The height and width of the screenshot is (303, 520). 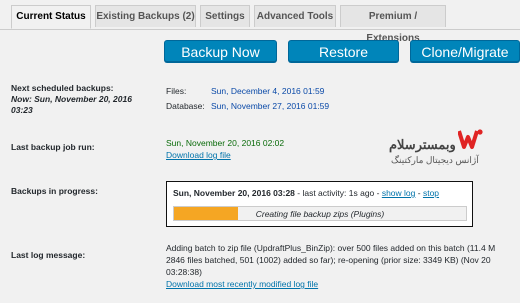 I want to click on webmaster-salam-logo, so click(x=470, y=139).